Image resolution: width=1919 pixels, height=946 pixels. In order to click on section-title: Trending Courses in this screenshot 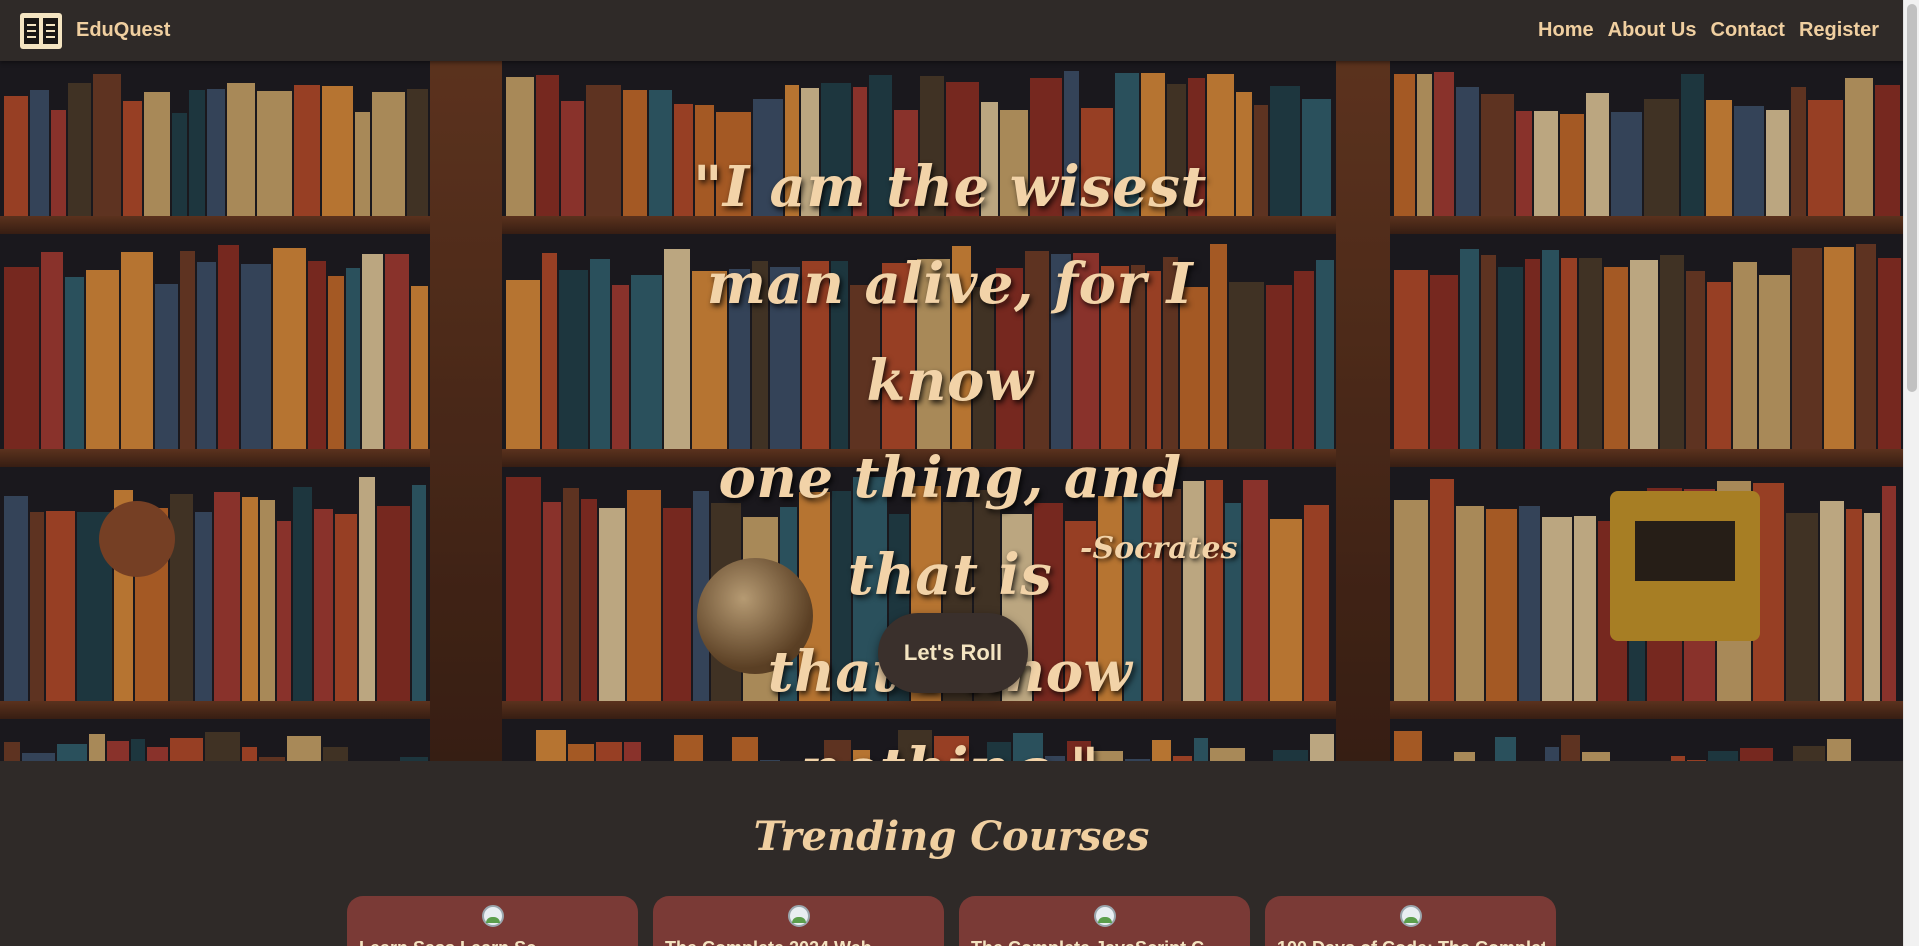, I will do `click(951, 836)`.